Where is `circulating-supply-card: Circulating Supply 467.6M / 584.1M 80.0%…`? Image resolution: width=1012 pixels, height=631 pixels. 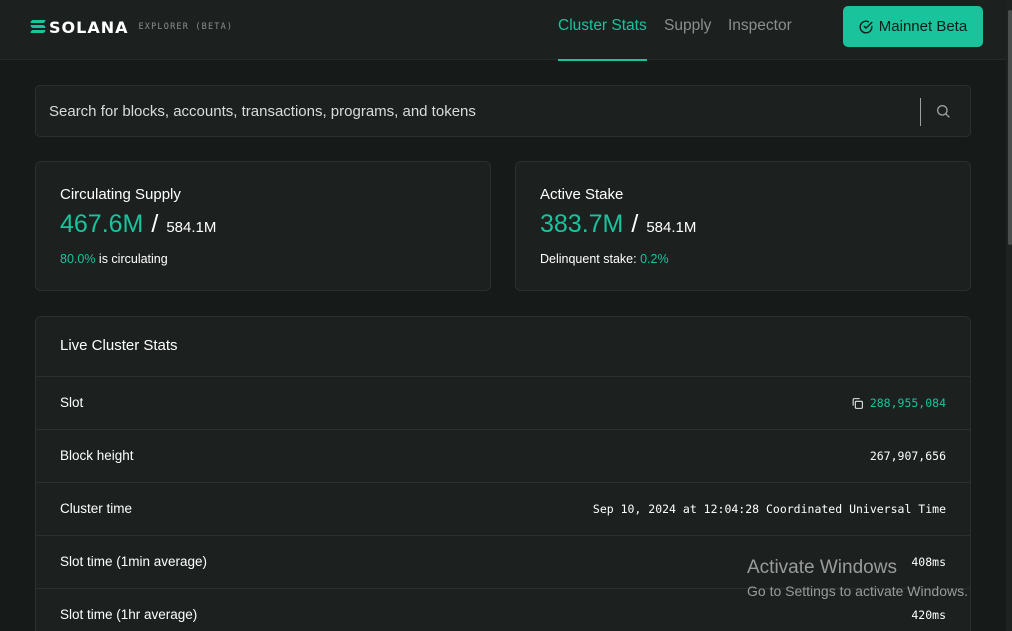 circulating-supply-card: Circulating Supply 467.6M / 584.1M 80.0%… is located at coordinates (263, 226).